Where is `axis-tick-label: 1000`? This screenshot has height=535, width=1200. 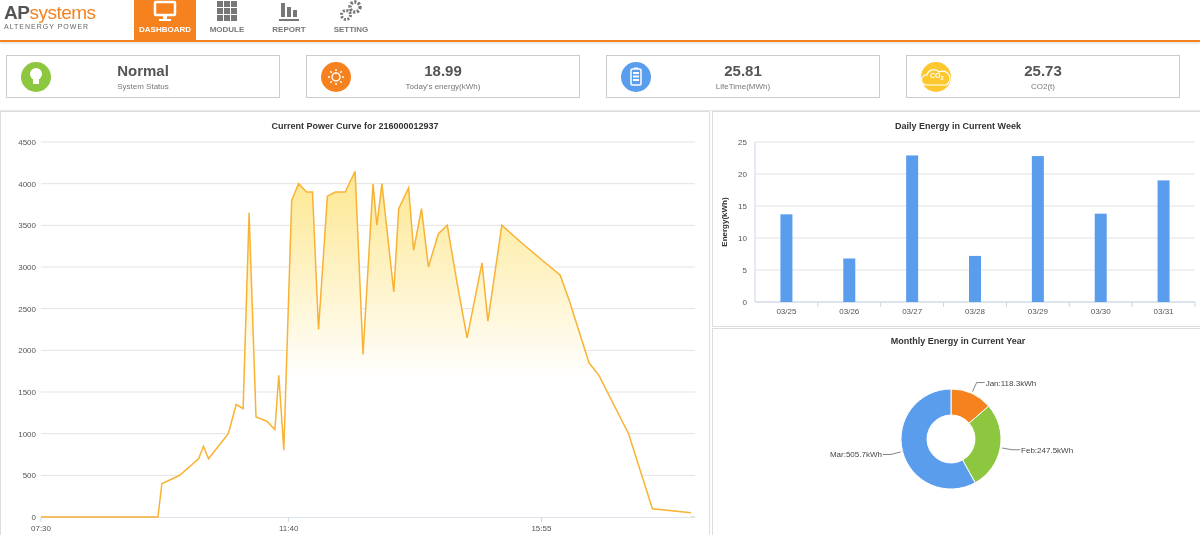 axis-tick-label: 1000 is located at coordinates (27, 434).